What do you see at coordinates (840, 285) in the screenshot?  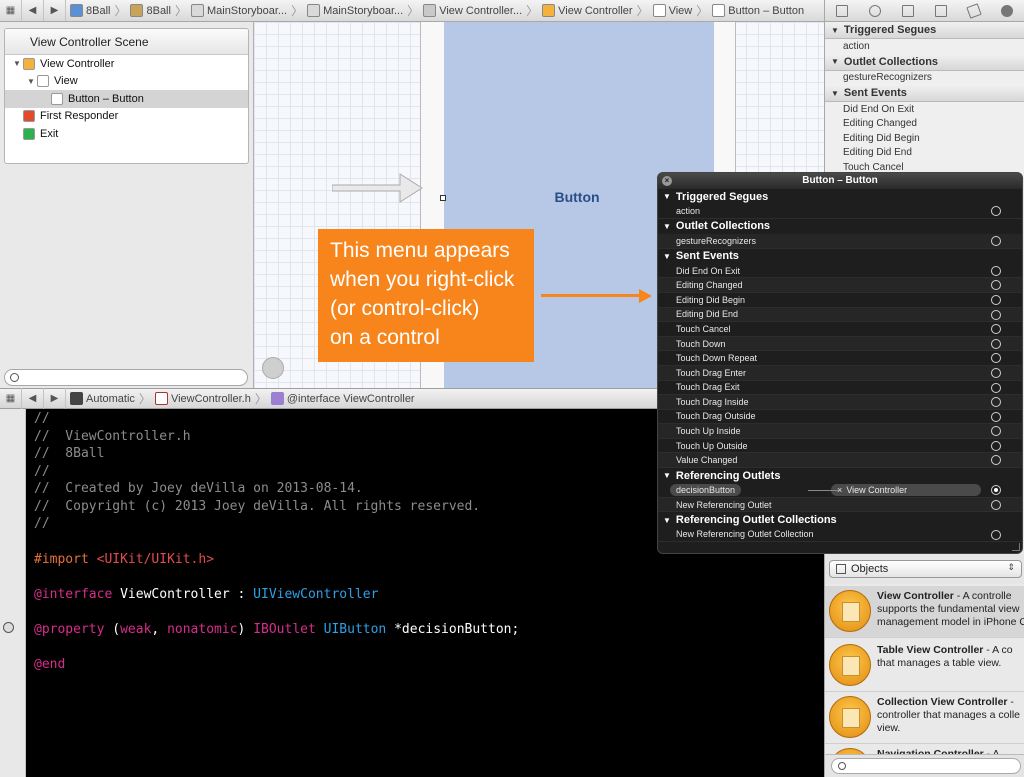 I see `hud-row: Editing Changed` at bounding box center [840, 285].